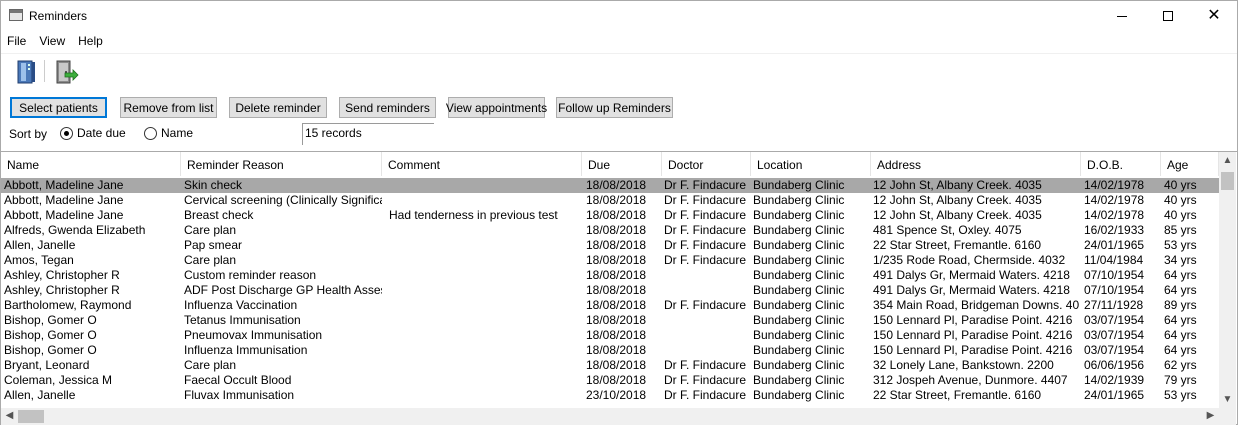 The height and width of the screenshot is (425, 1238). I want to click on close-icon: ✕, so click(1214, 15).